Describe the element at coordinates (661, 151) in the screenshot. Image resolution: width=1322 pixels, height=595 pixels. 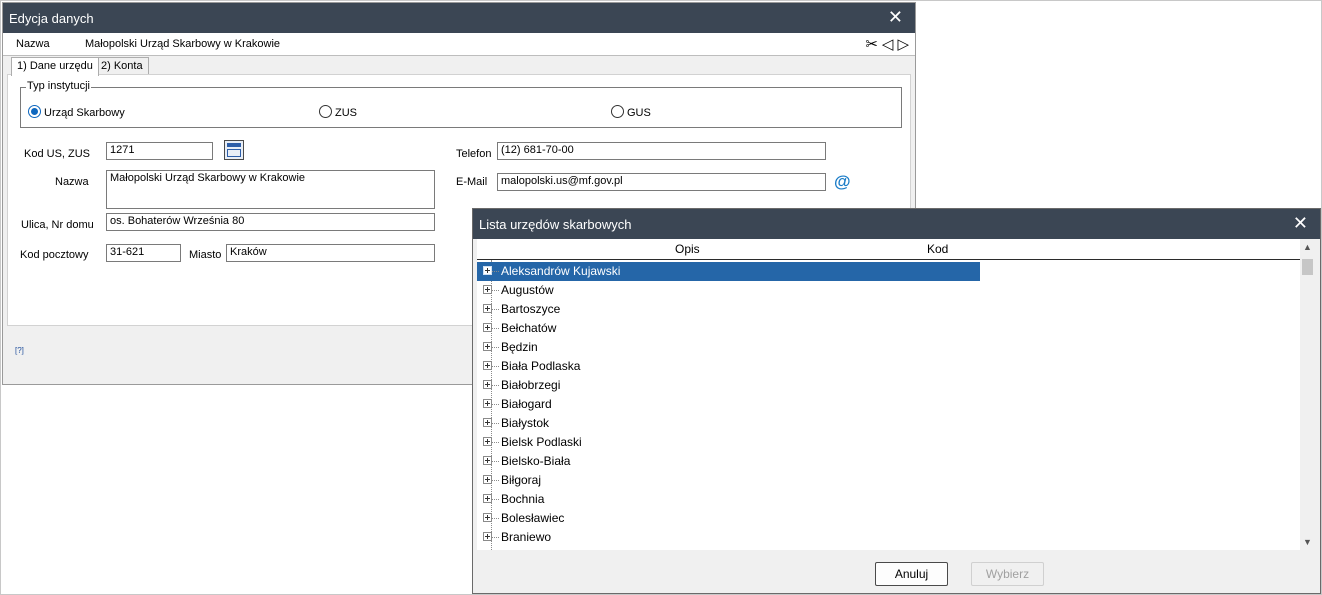
I see `telefon-field: (12) 681-70-00` at that location.